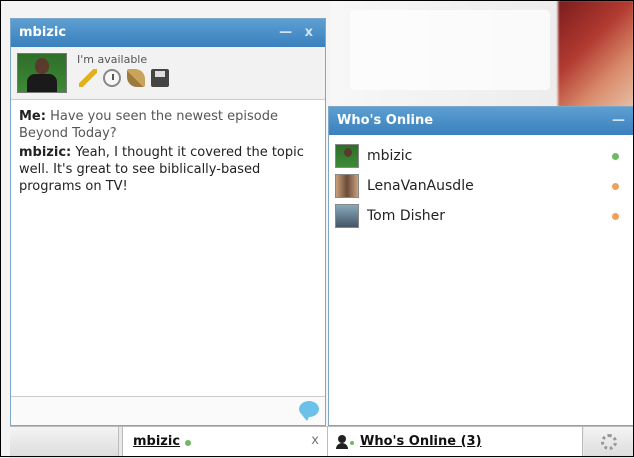 The image size is (634, 458). Describe the element at coordinates (136, 78) in the screenshot. I see `broom-icon` at that location.